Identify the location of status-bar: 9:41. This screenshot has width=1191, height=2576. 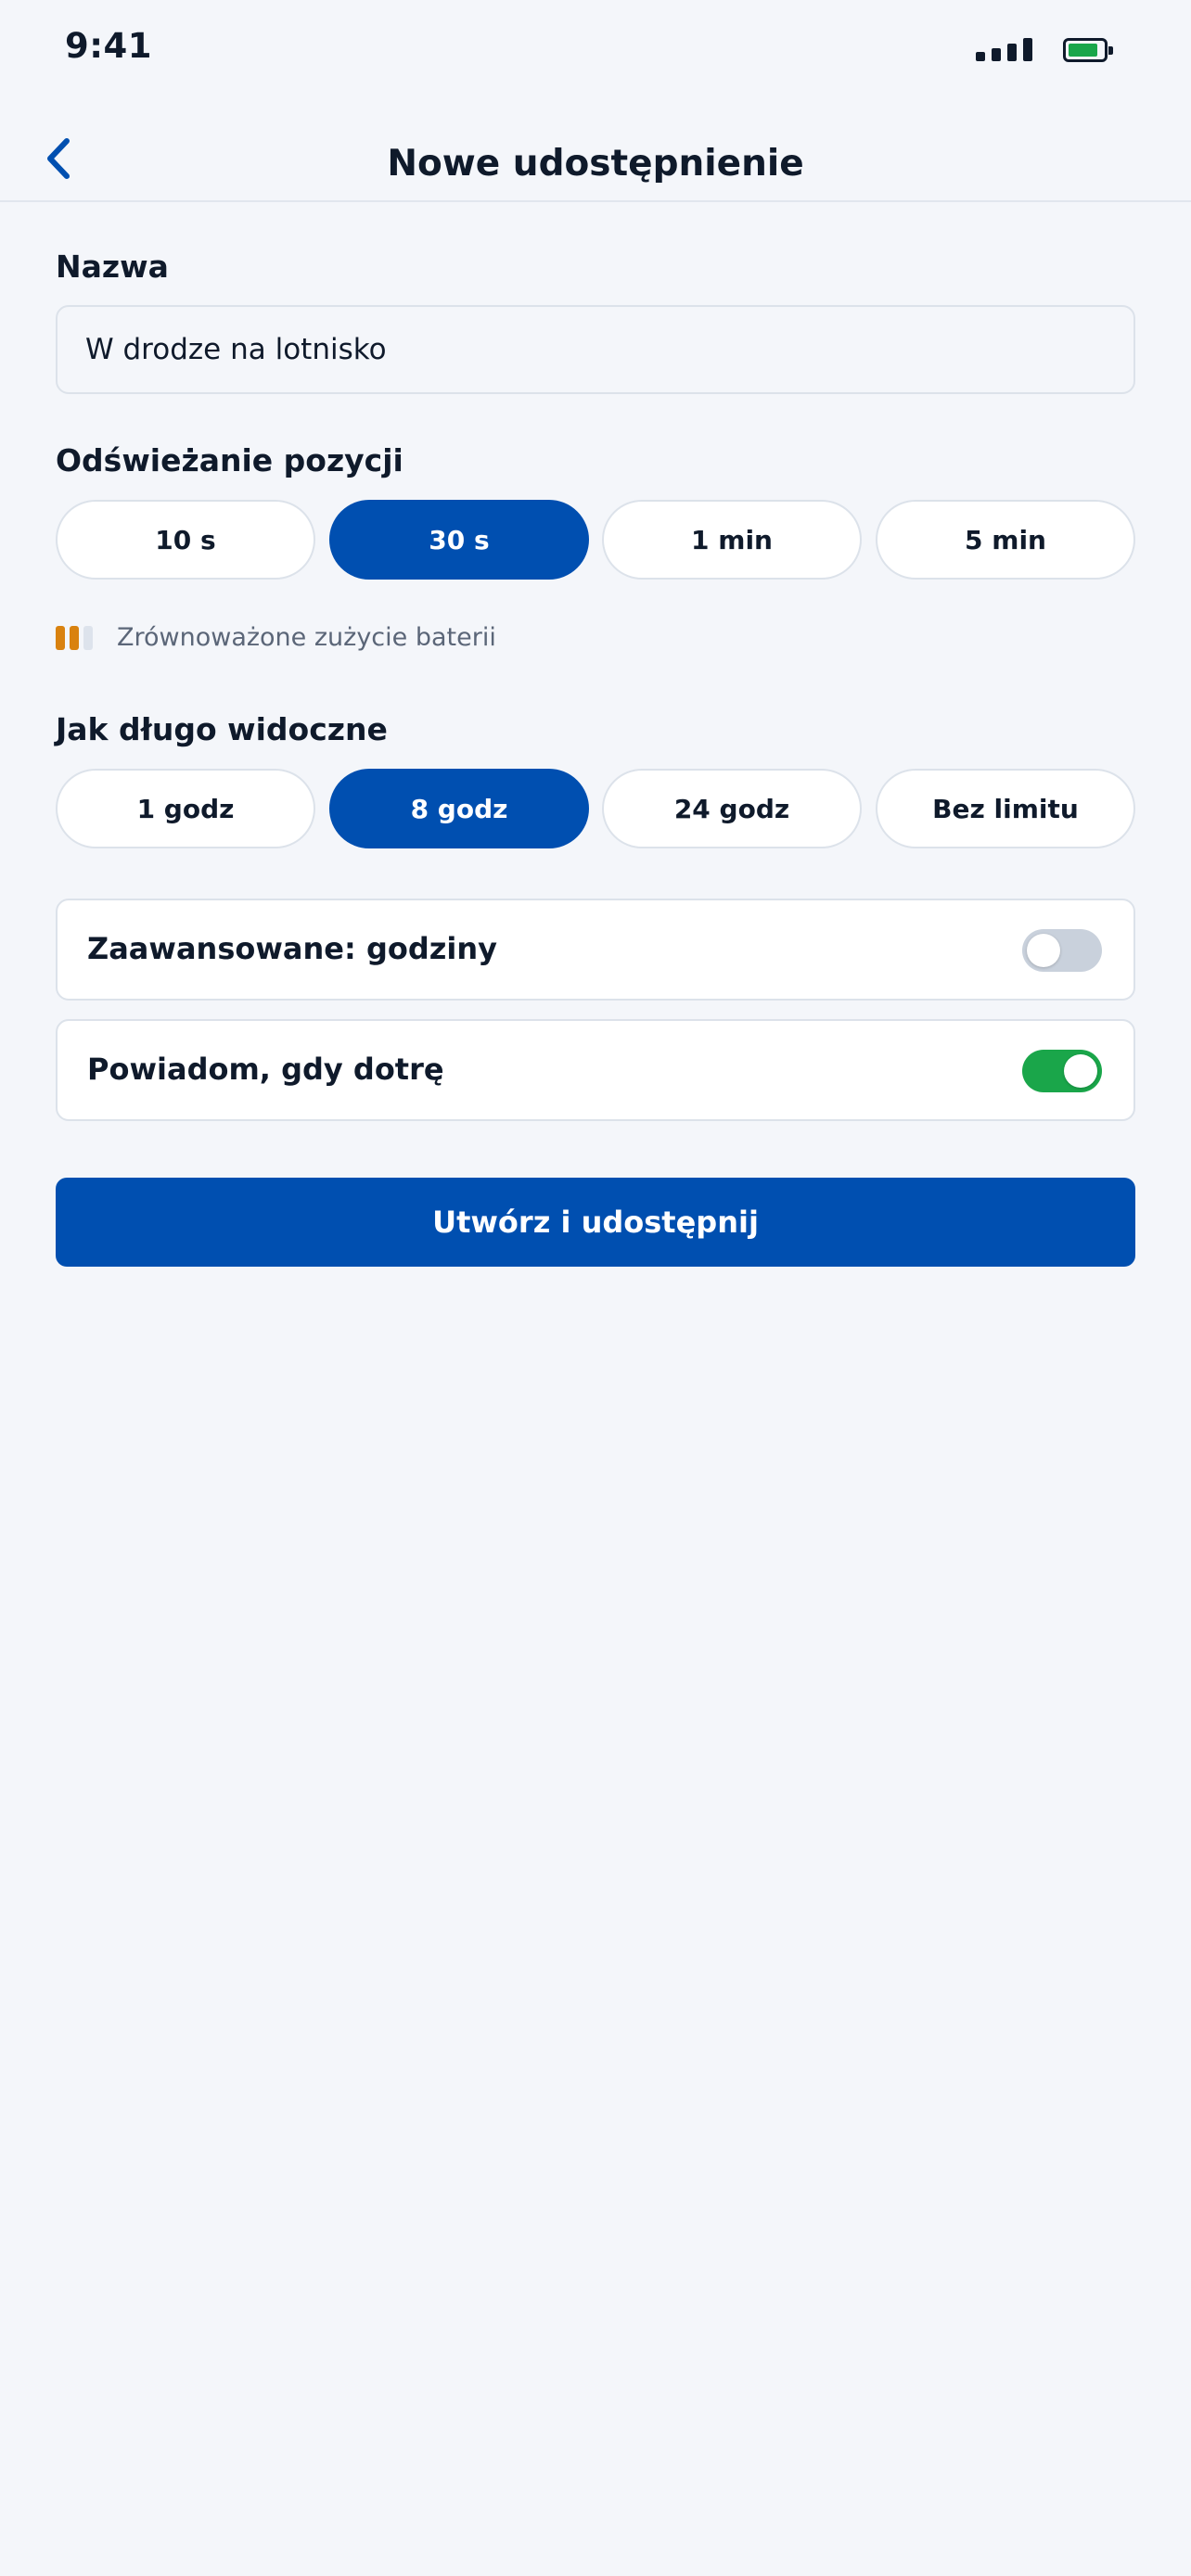
(595, 46).